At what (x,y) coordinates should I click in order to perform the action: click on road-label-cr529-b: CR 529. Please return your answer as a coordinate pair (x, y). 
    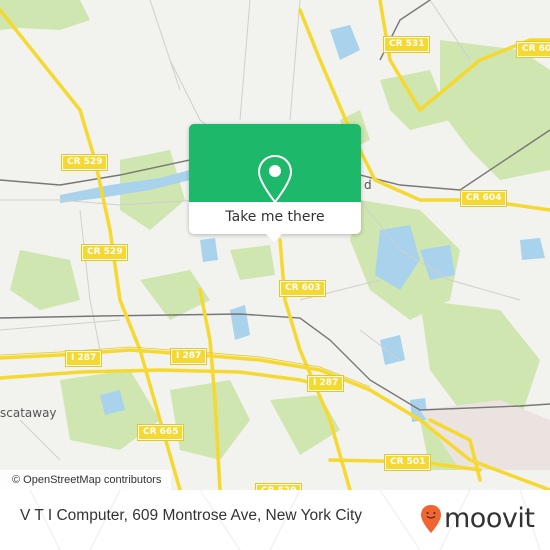
    Looking at the image, I should click on (104, 252).